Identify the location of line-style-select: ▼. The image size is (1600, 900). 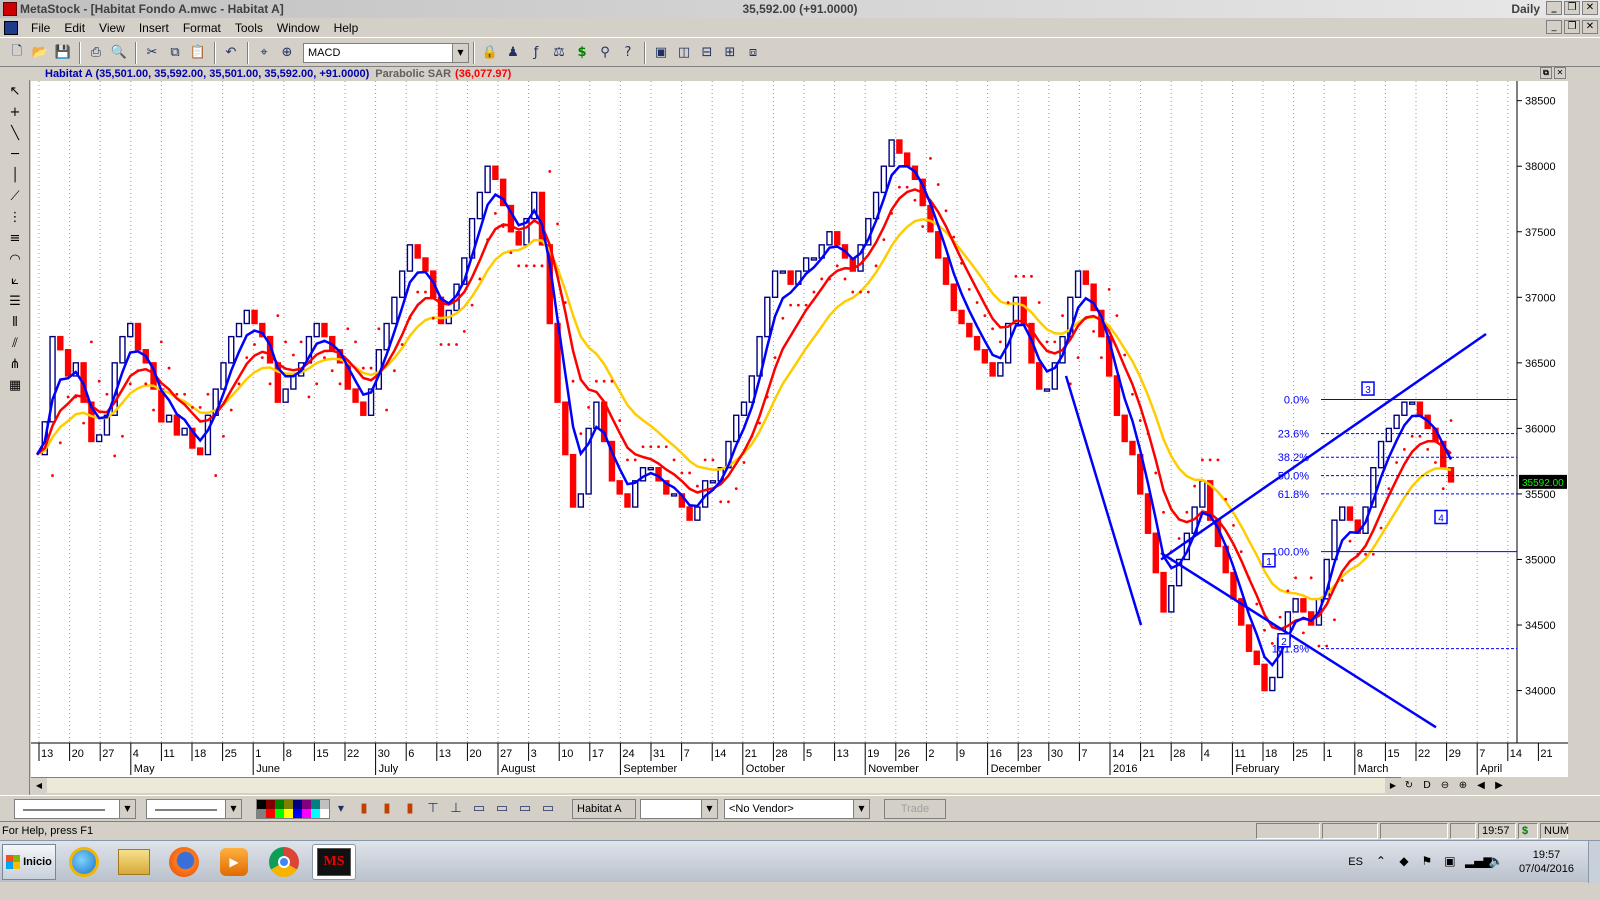
(75, 808).